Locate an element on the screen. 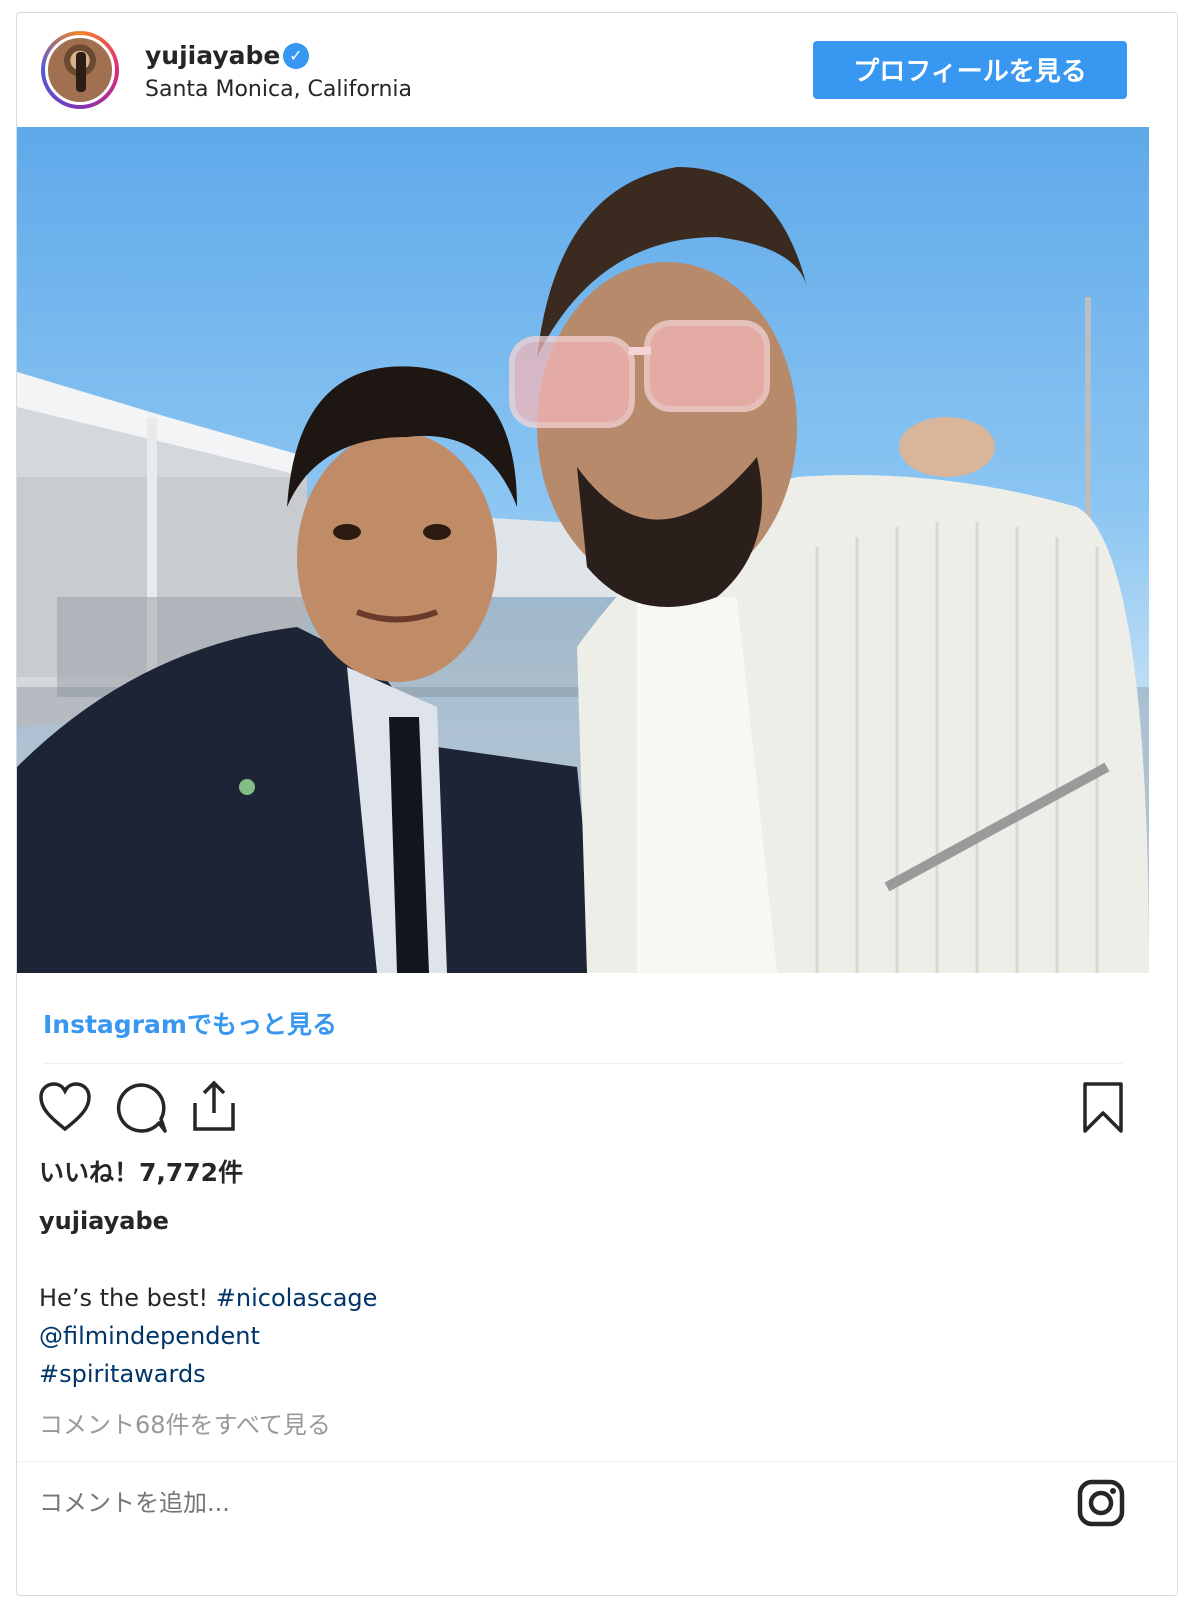  heart-icon is located at coordinates (65, 1109).